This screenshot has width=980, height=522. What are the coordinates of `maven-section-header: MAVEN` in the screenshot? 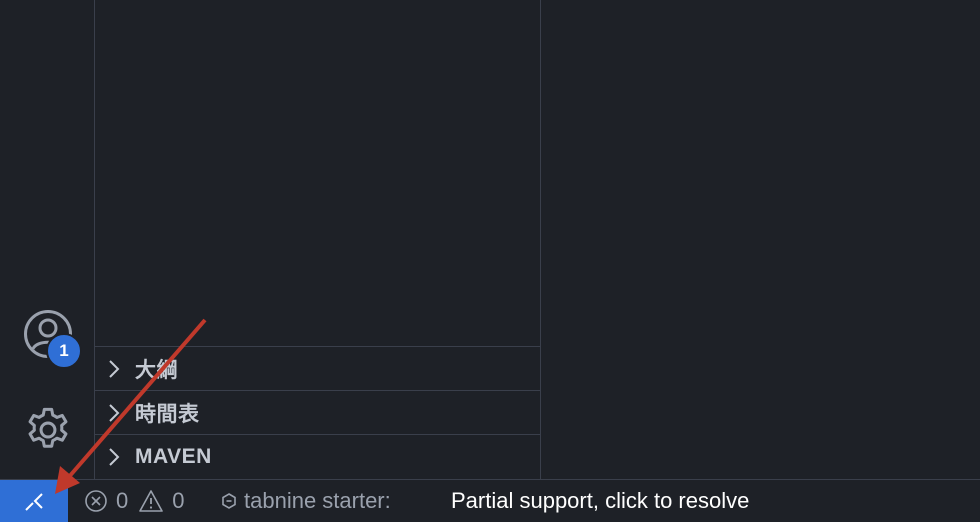 It's located at (317, 456).